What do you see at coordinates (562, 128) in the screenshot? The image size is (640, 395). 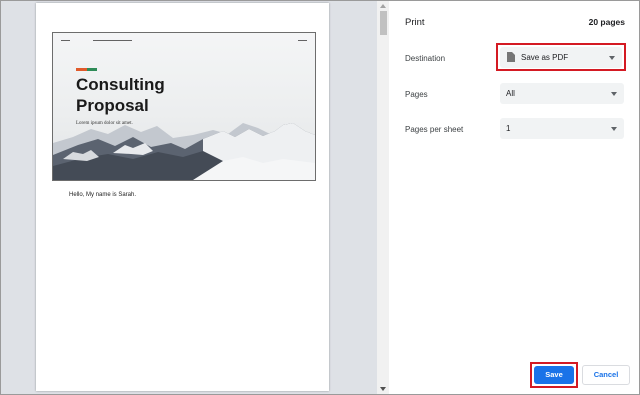 I see `pages-per-sheet-select: 1` at bounding box center [562, 128].